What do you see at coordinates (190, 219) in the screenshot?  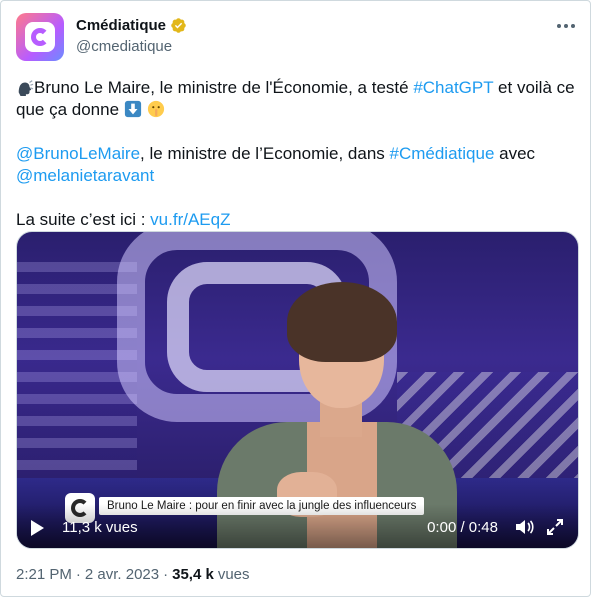 I see `short-link: vu.fr/AEqZ` at bounding box center [190, 219].